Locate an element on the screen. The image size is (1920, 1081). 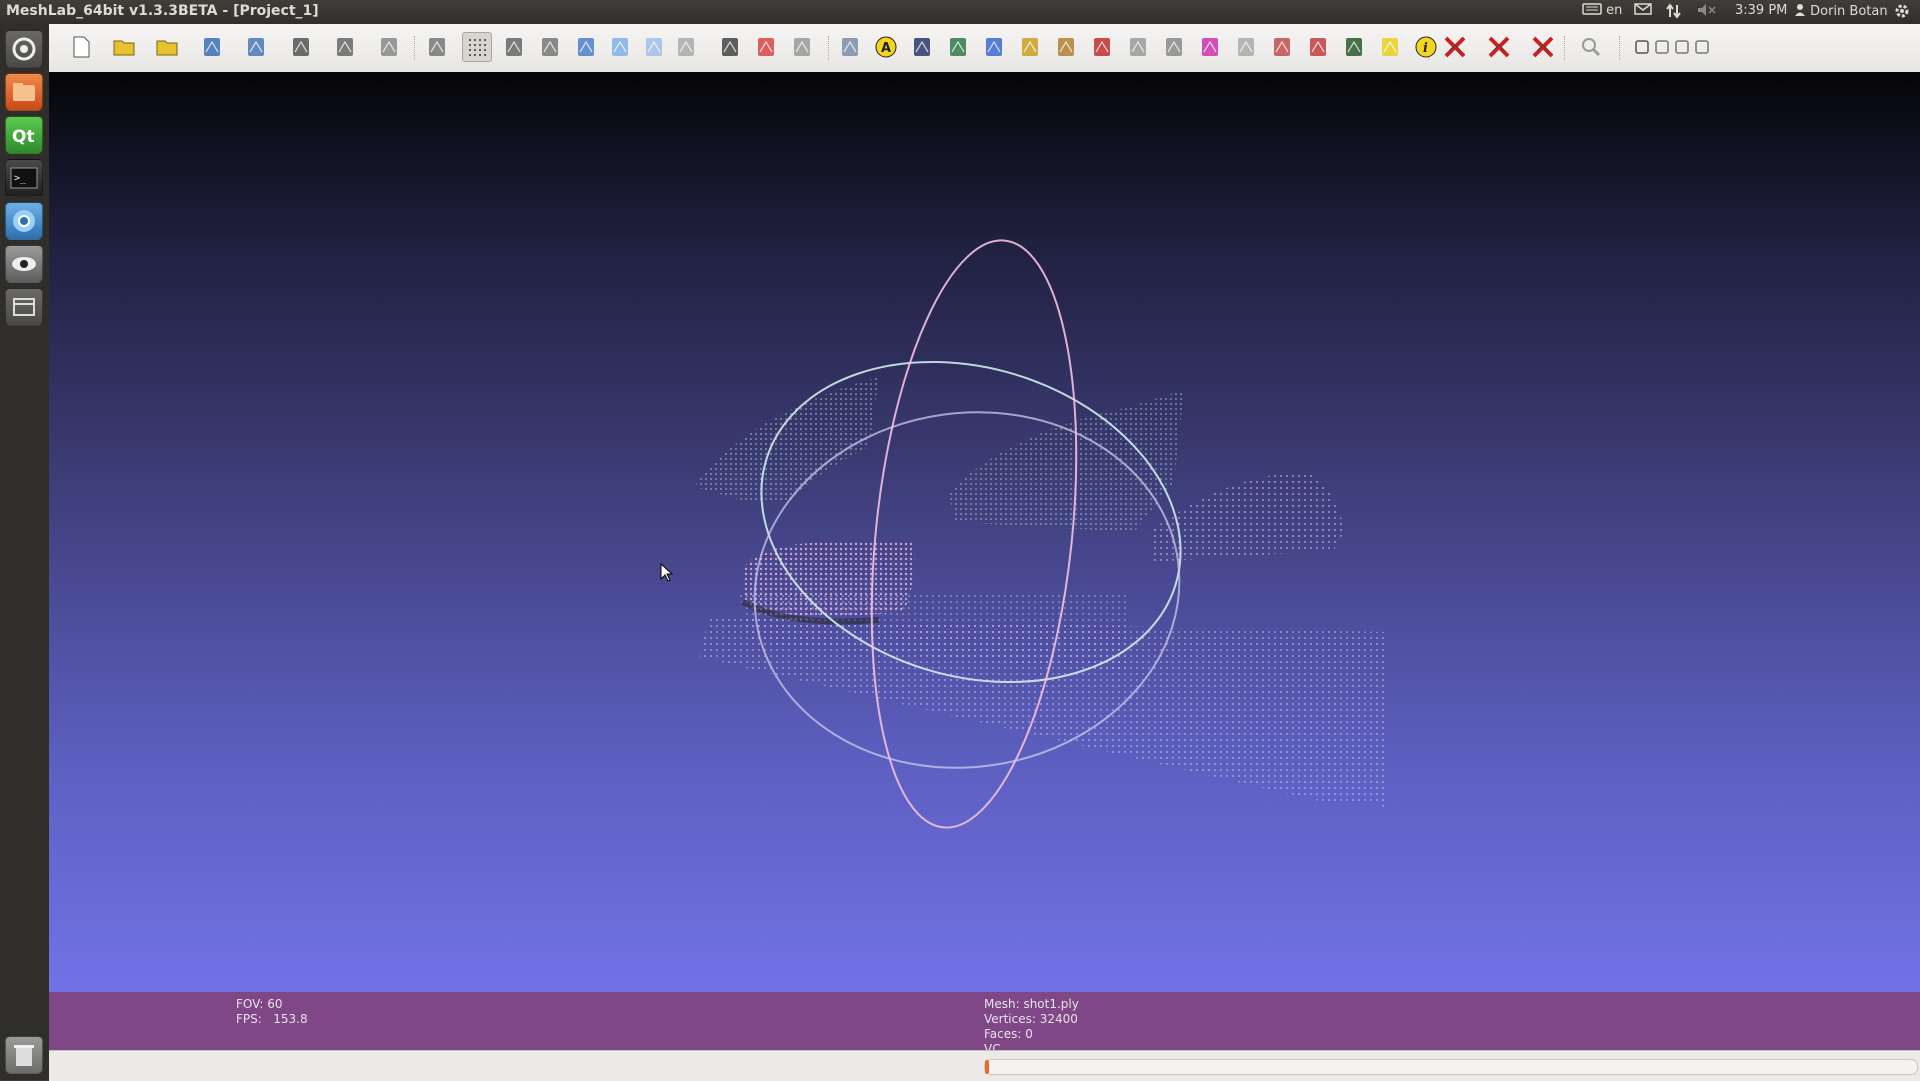
point-cloud-object-right is located at coordinates (1246, 517).